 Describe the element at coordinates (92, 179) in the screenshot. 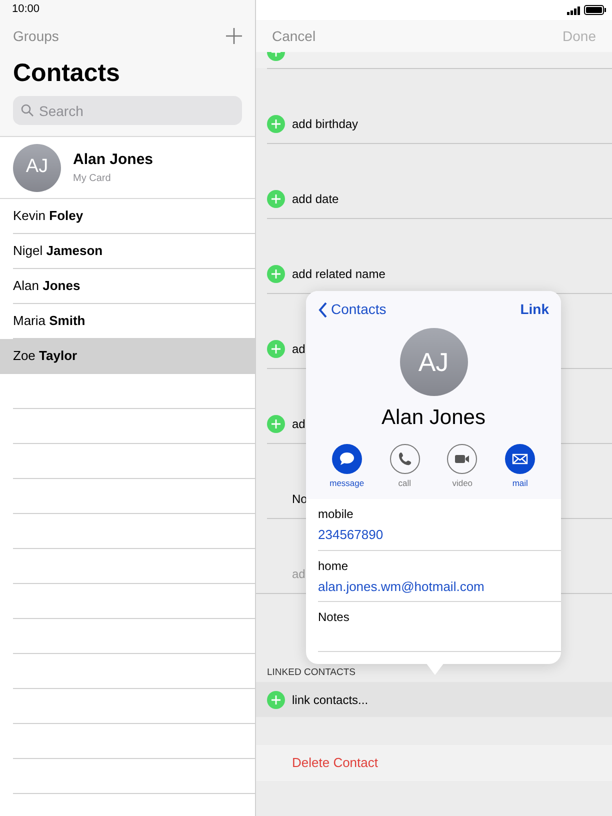

I see `my-card-label: My Card` at that location.